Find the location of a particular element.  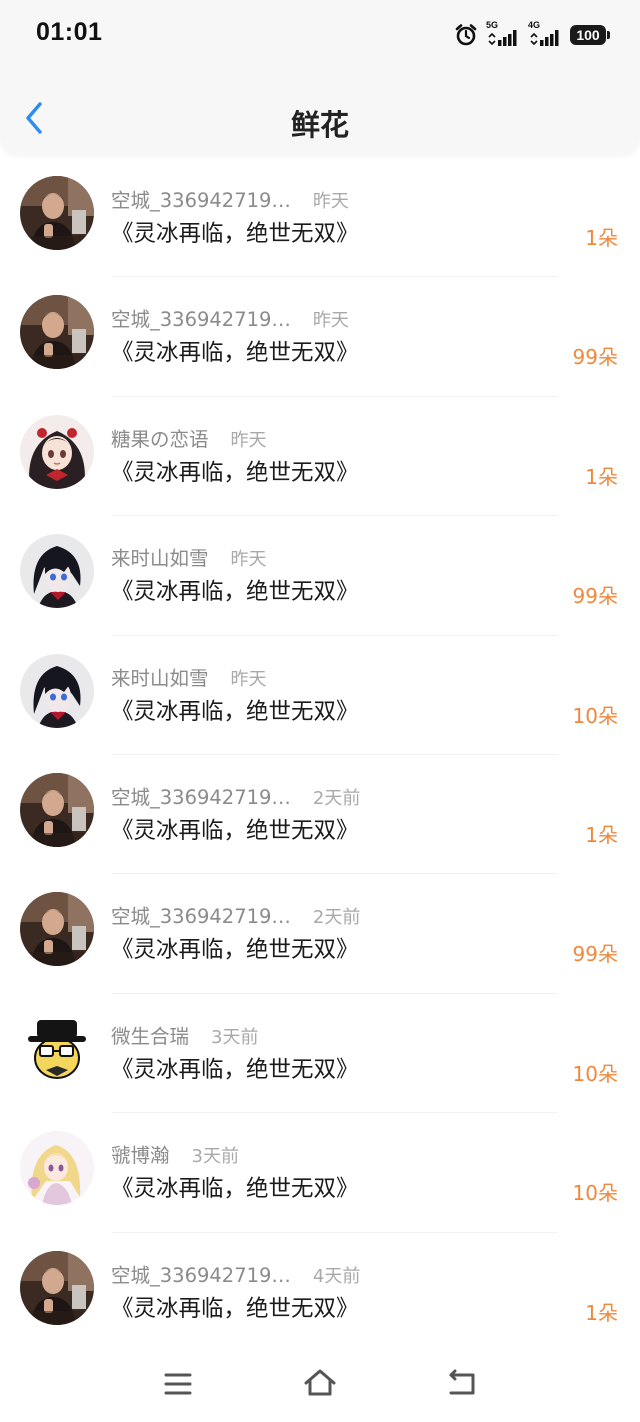

network-label-5g: 5G is located at coordinates (492, 25).